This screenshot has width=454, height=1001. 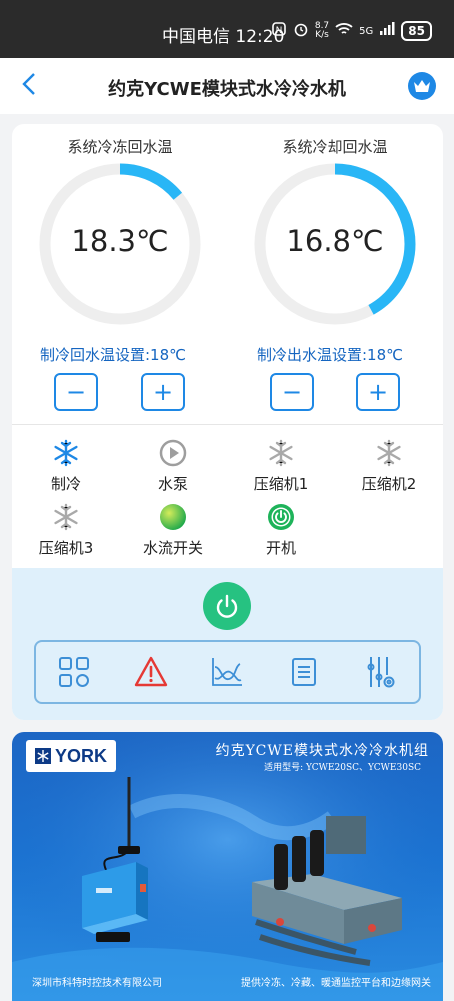 What do you see at coordinates (344, 31) in the screenshot?
I see `wifi-icon` at bounding box center [344, 31].